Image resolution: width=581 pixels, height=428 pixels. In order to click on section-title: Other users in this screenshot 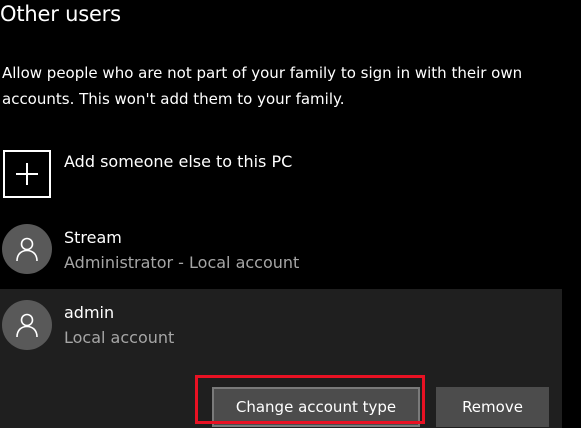, I will do `click(60, 14)`.